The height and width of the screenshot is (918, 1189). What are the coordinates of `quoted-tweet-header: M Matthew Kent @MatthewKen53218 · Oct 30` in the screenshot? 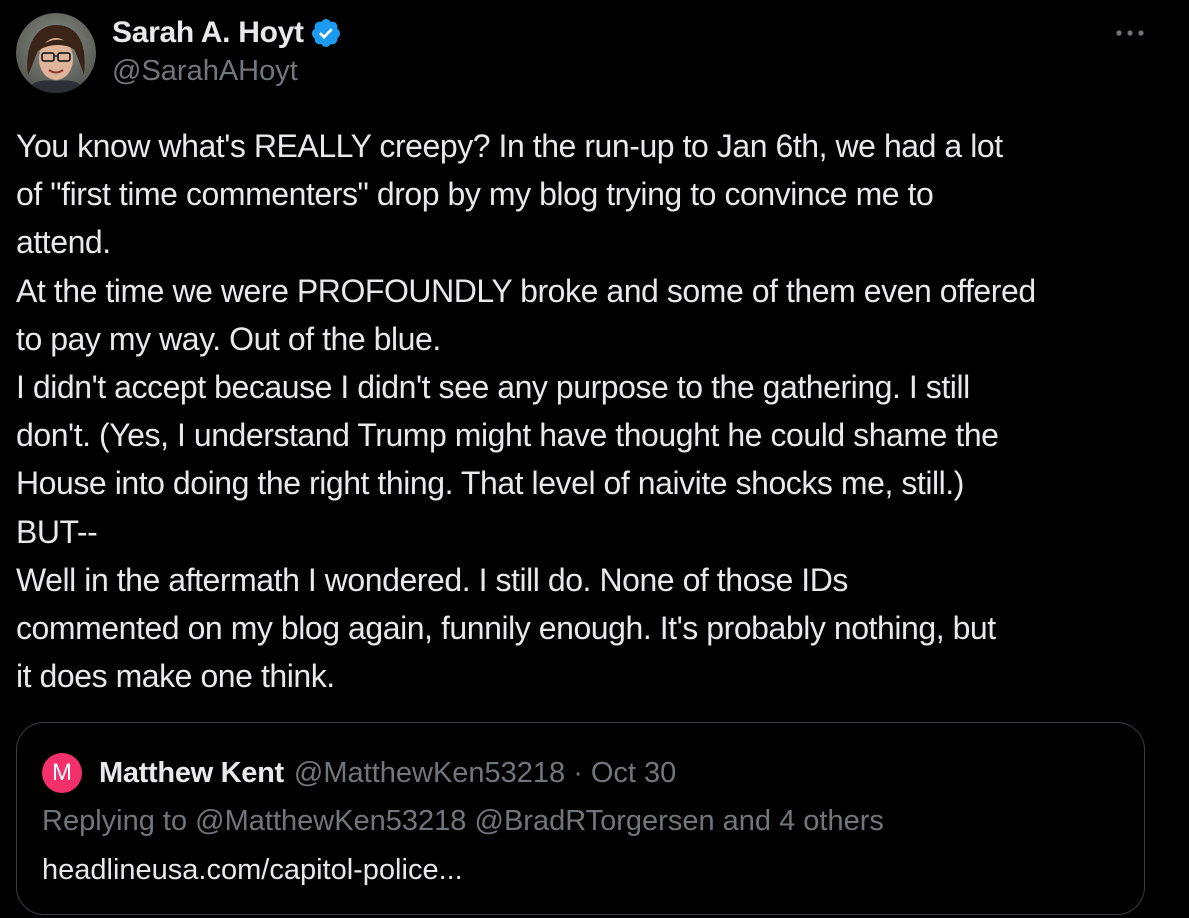 It's located at (359, 773).